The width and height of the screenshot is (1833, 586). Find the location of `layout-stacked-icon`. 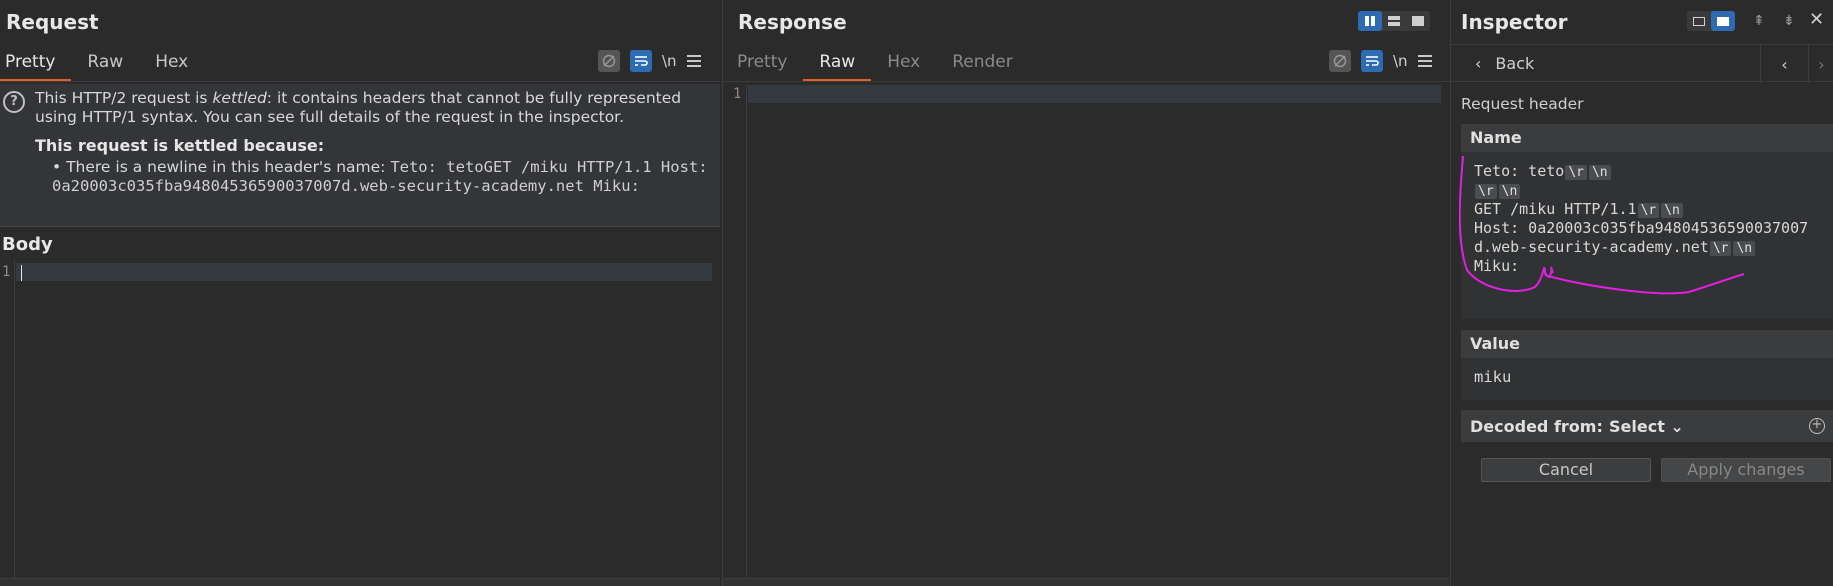

layout-stacked-icon is located at coordinates (1394, 21).